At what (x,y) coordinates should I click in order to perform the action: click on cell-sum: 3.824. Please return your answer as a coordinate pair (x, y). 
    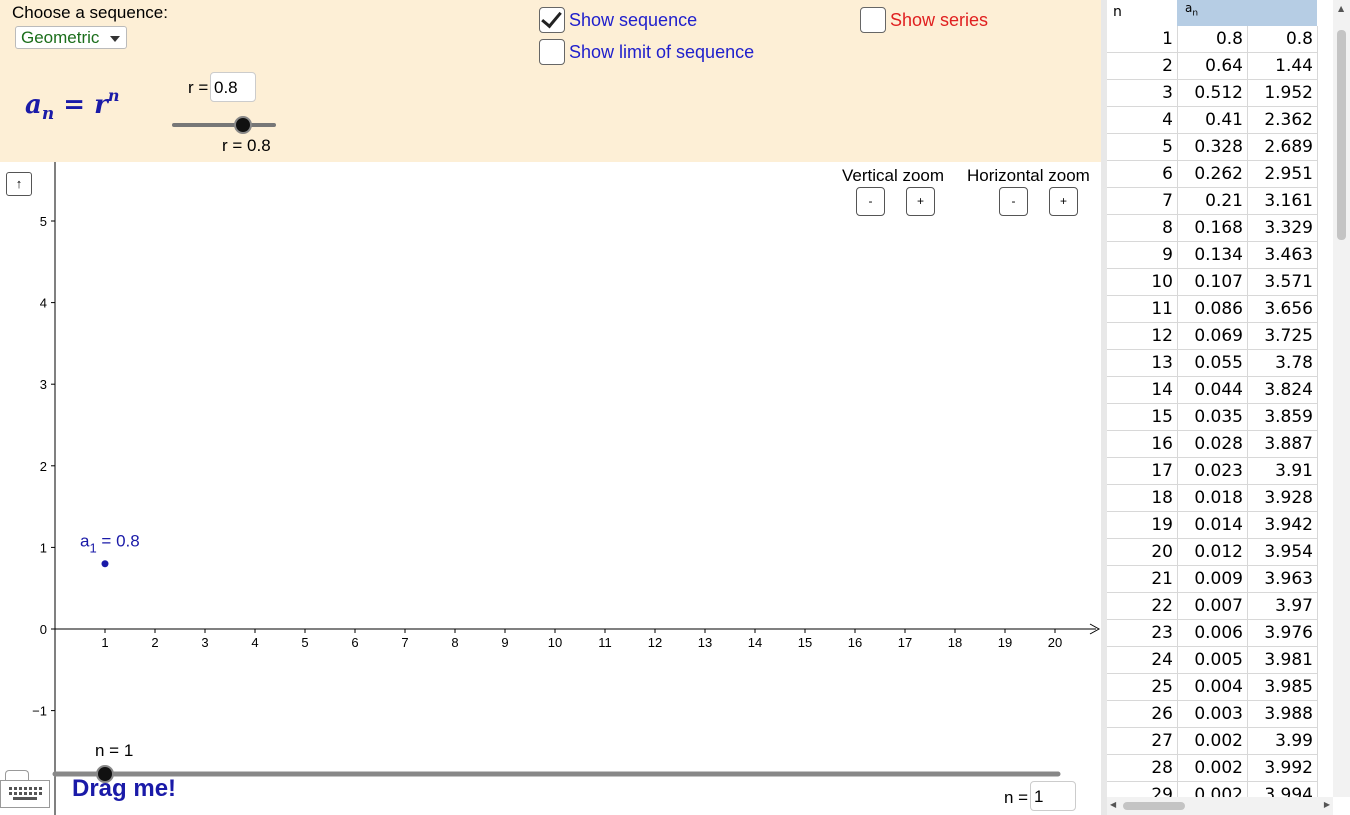
    Looking at the image, I should click on (1280, 390).